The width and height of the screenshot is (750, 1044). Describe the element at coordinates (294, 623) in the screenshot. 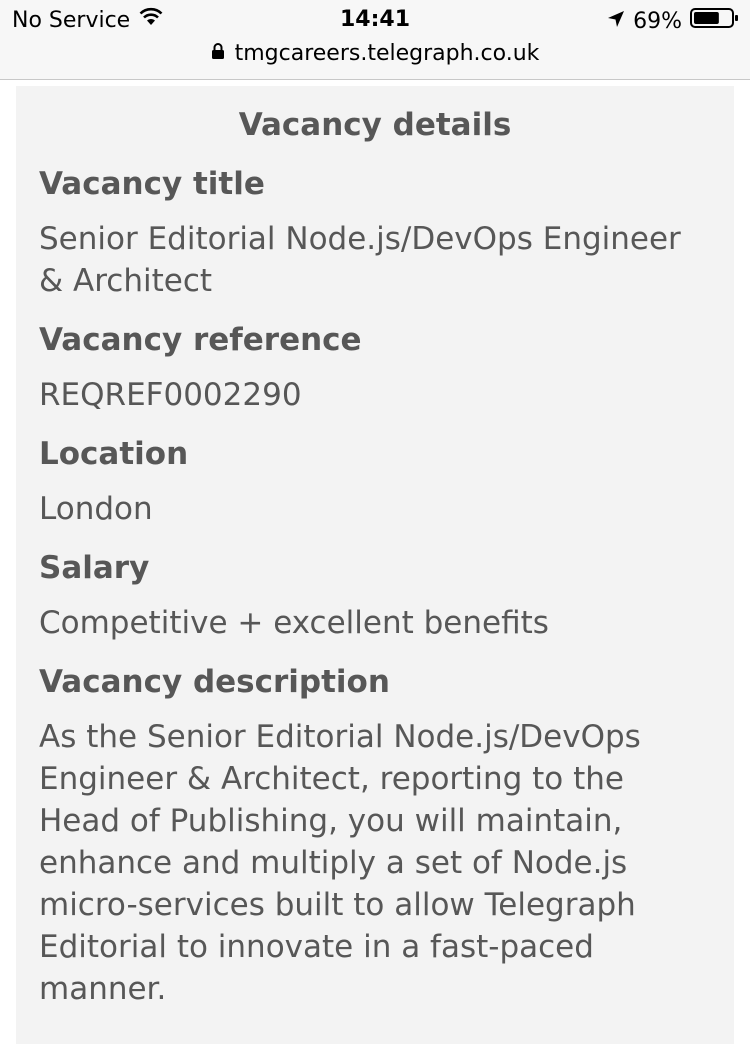

I see `salary-value: Competitive + excellent benefits` at that location.